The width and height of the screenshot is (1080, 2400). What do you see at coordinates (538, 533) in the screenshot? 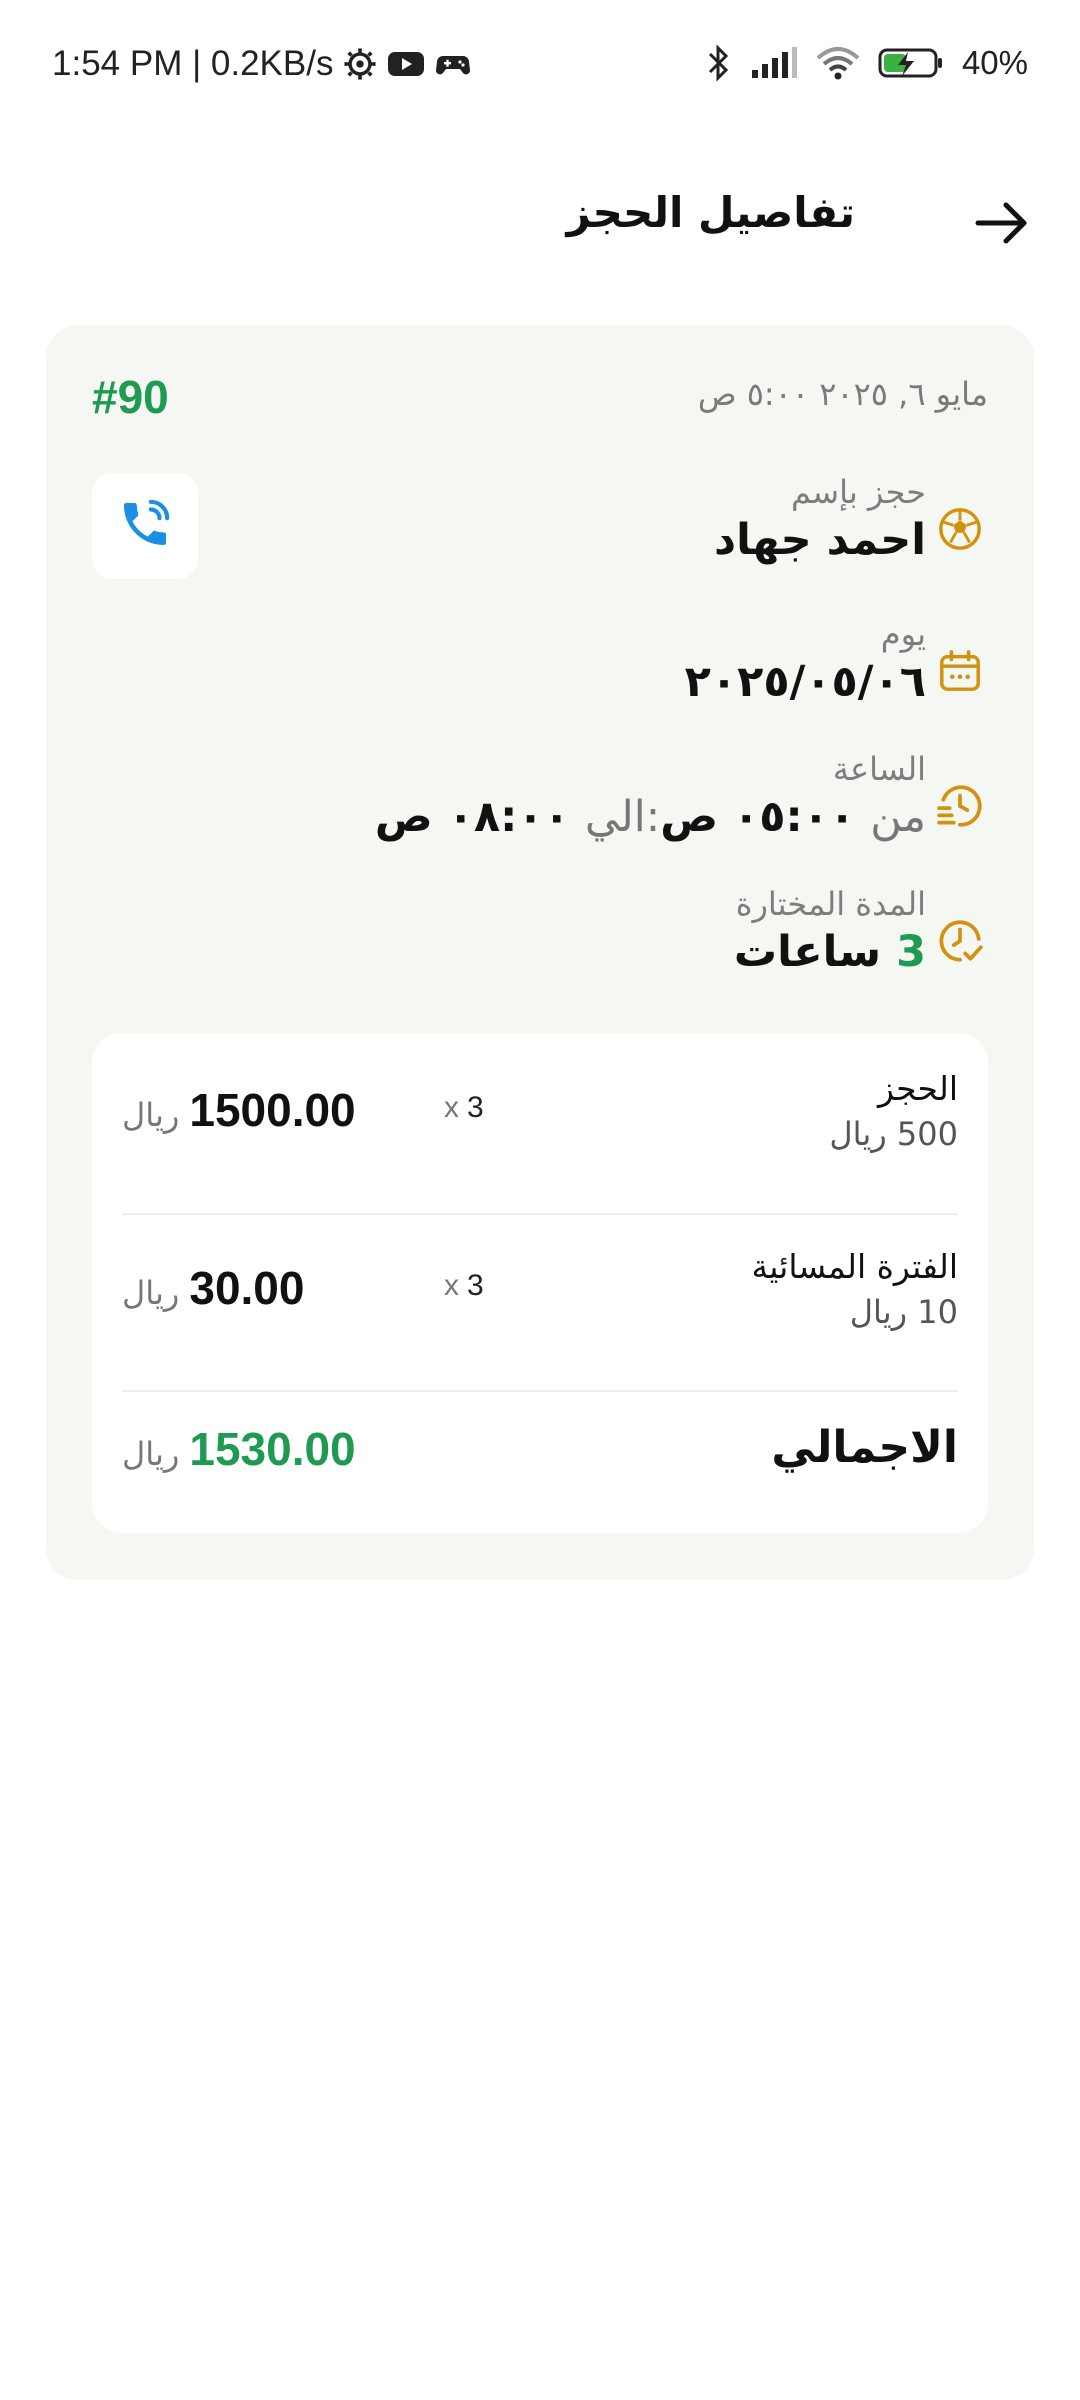
I see `booking-name-row: حجز بإسم احمد جهاد` at bounding box center [538, 533].